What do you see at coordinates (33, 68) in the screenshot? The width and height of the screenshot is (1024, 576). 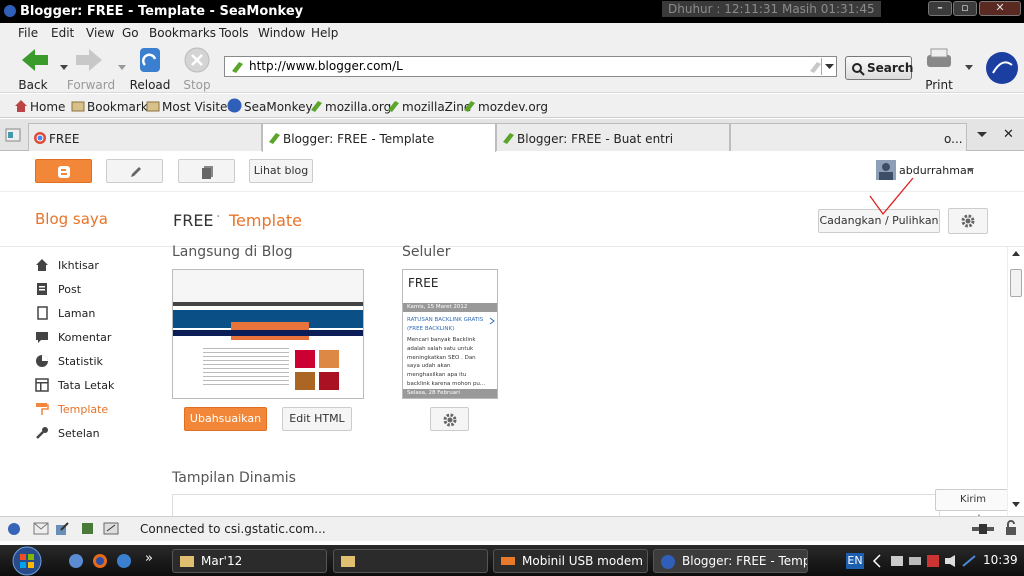 I see `back-button: Back` at bounding box center [33, 68].